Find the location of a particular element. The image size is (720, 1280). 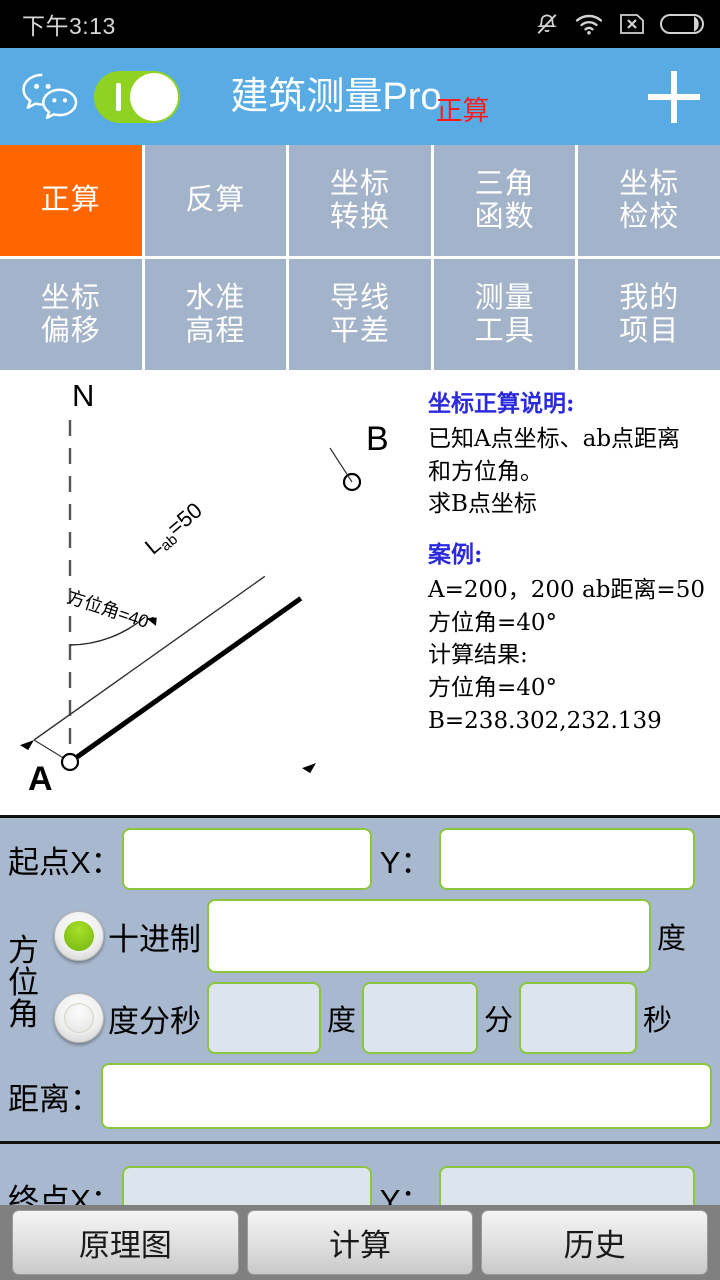

nav-tile-survey-tools: 测量 工具 is located at coordinates (504, 314).